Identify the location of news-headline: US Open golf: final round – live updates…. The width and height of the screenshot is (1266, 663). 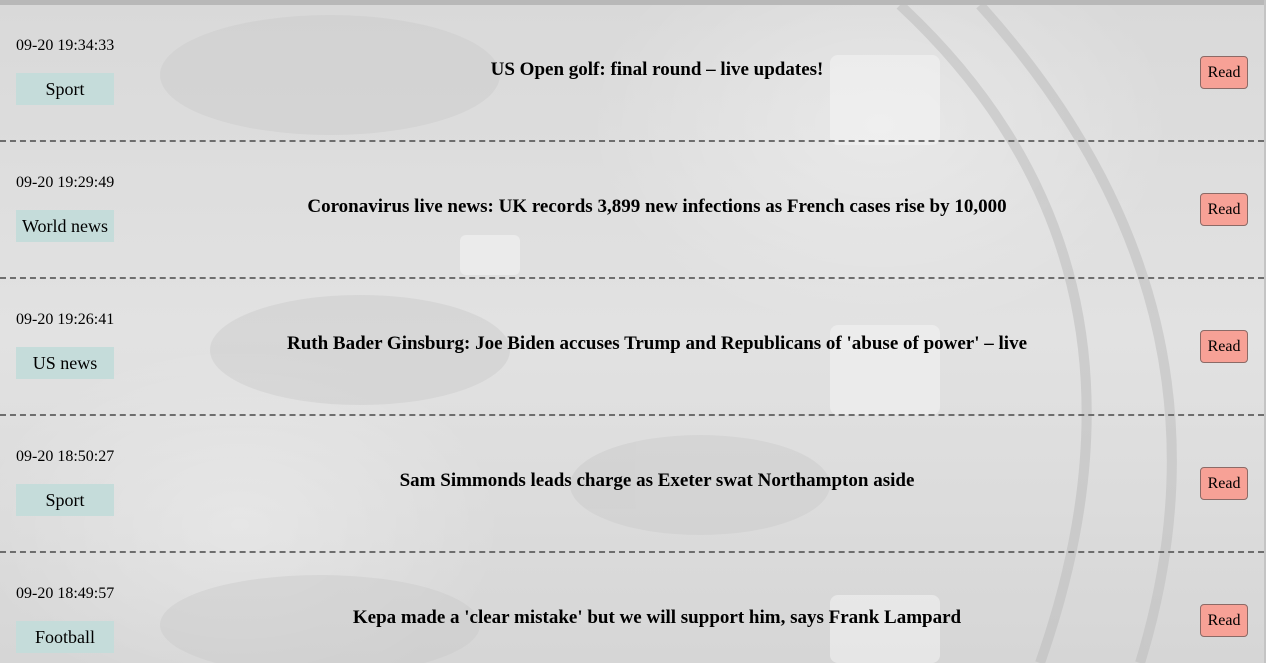
(657, 69).